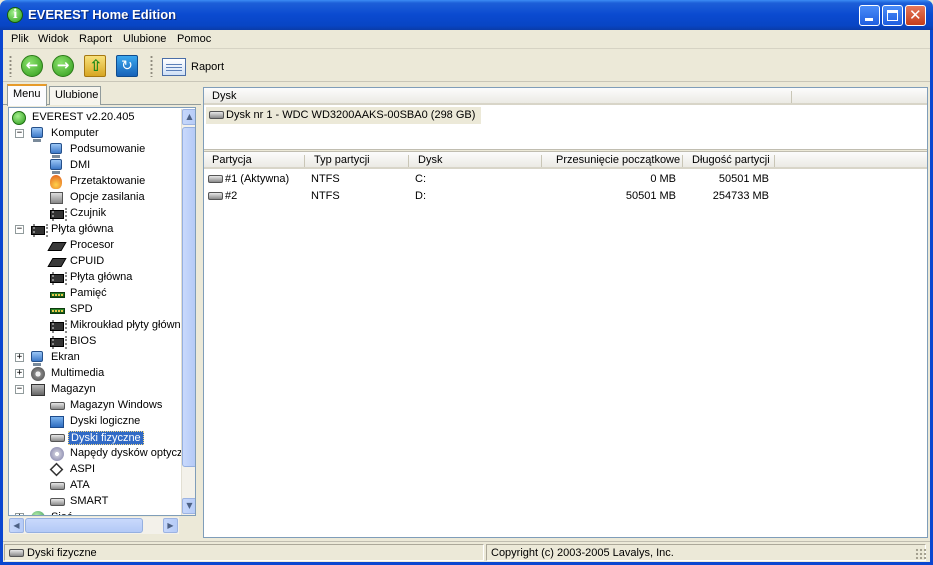 The image size is (933, 565). What do you see at coordinates (94, 342) in the screenshot?
I see `tree-item: BIOS` at bounding box center [94, 342].